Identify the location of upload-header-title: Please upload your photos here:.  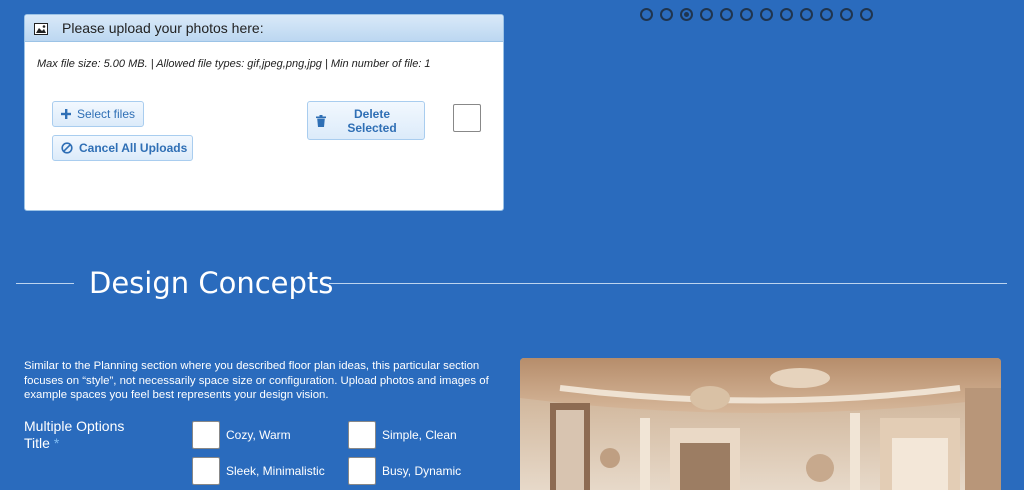
(163, 28).